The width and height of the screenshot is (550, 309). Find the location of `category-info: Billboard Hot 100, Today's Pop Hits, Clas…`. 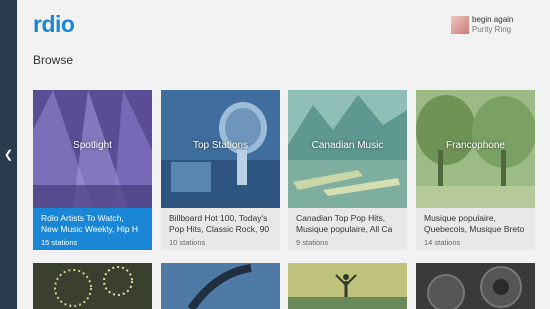

category-info: Billboard Hot 100, Today's Pop Hits, Clas… is located at coordinates (220, 229).